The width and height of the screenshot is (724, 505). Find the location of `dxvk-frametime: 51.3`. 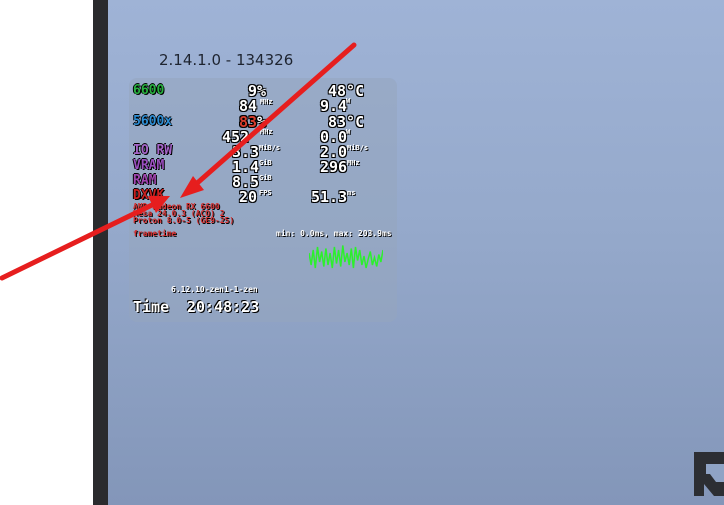

dxvk-frametime: 51.3 is located at coordinates (329, 197).